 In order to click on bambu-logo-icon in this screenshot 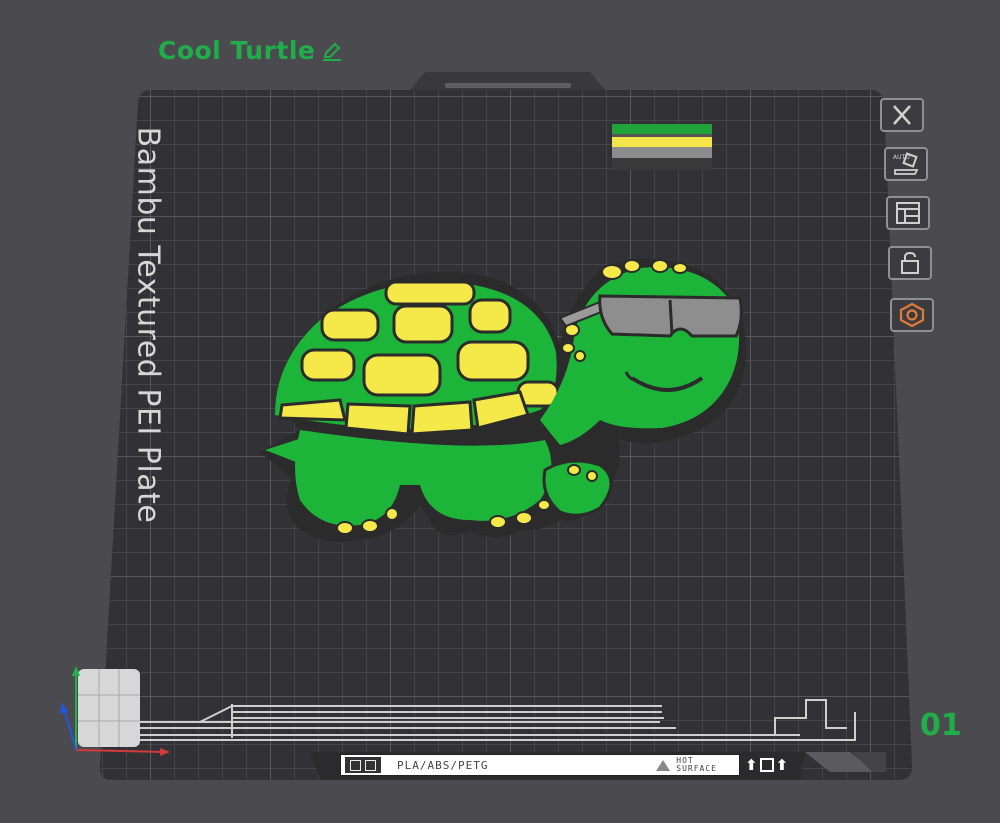, I will do `click(363, 765)`.